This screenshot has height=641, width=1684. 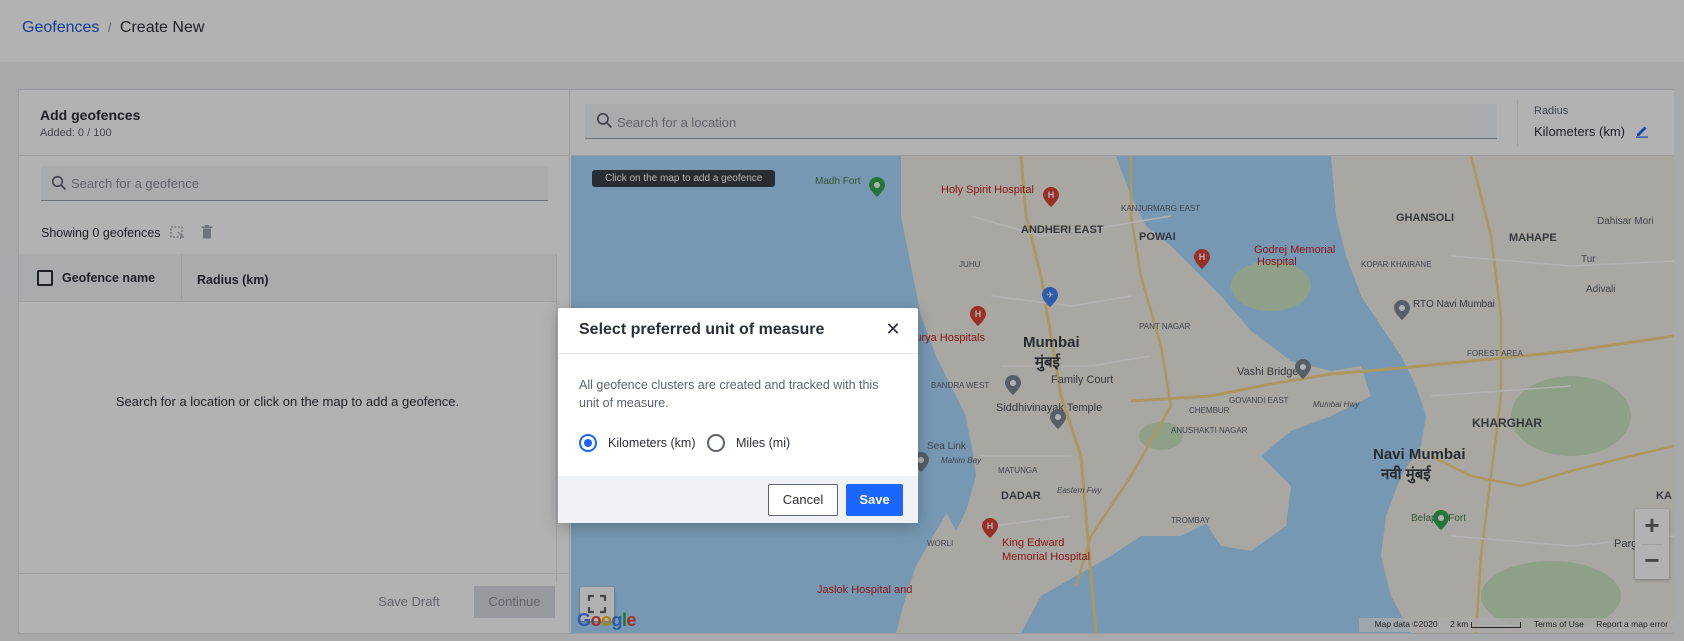 I want to click on dialog-footer: Cancel Save, so click(x=738, y=499).